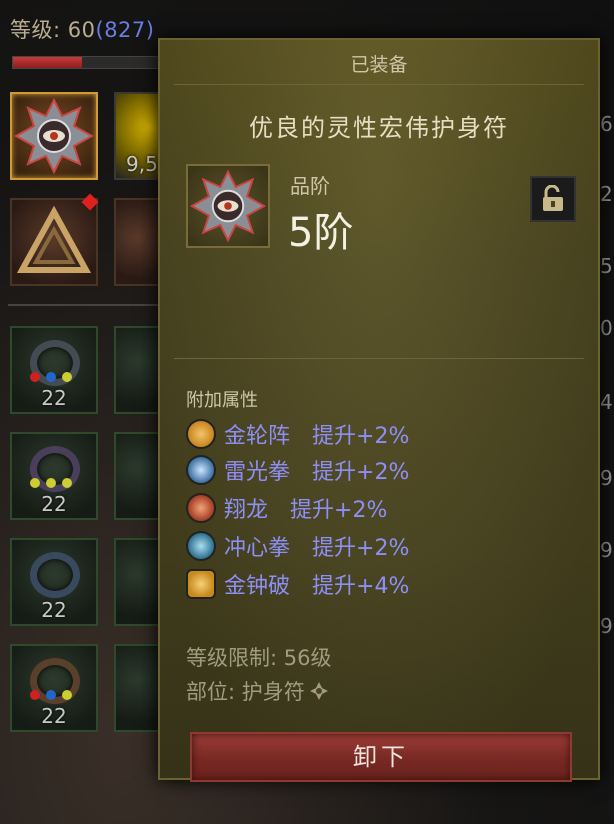  I want to click on equipped-header: 已装备, so click(379, 65).